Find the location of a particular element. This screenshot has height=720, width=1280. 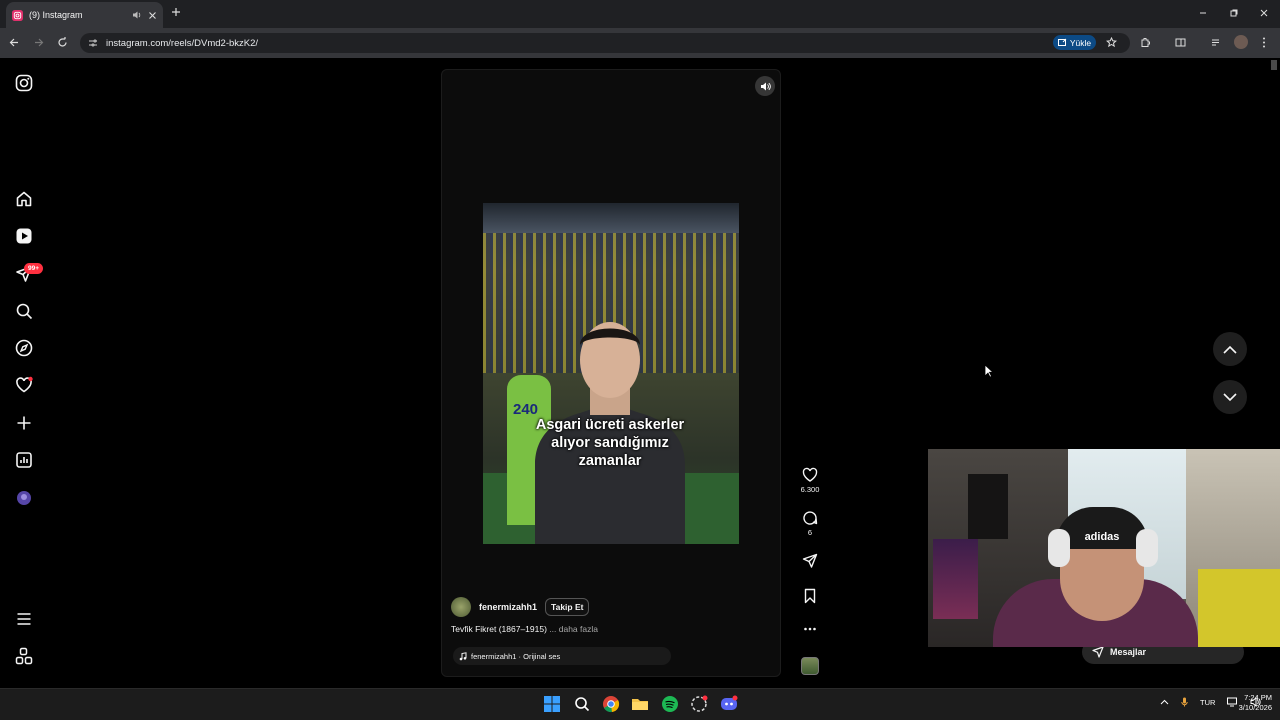

reload-icon is located at coordinates (62, 42).